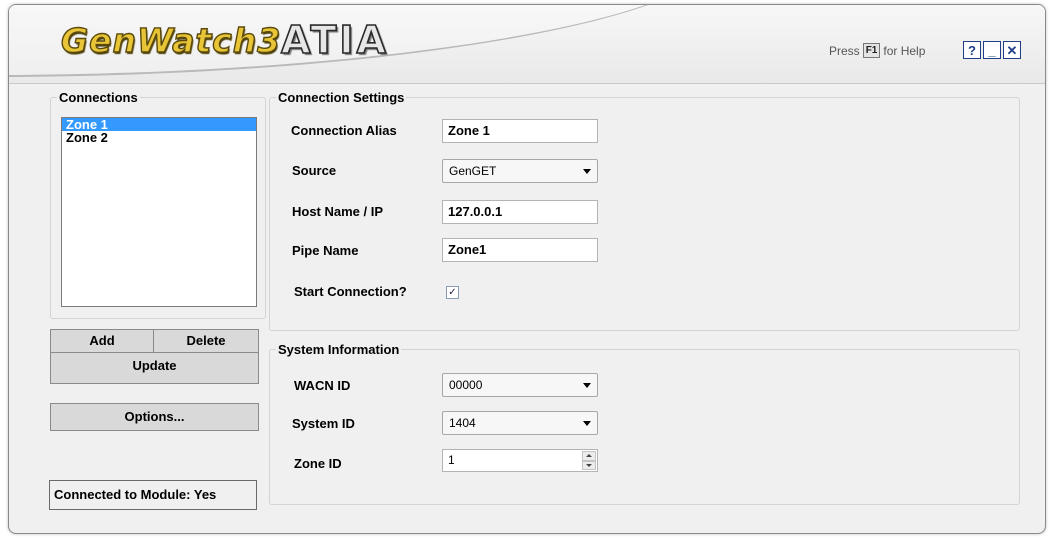 Image resolution: width=1055 pixels, height=541 pixels. Describe the element at coordinates (318, 463) in the screenshot. I see `zone-id-label: Zone ID` at that location.